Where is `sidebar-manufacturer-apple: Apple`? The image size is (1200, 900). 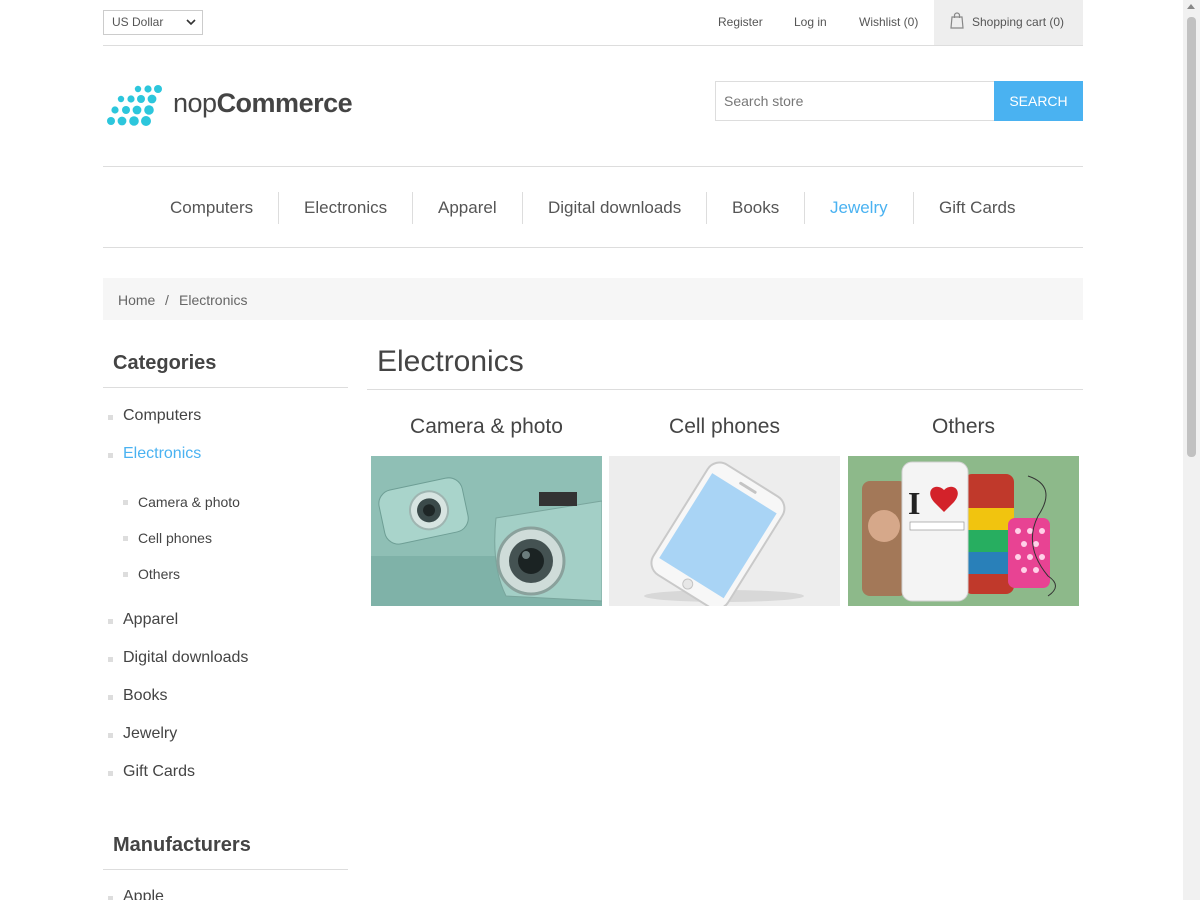 sidebar-manufacturer-apple: Apple is located at coordinates (143, 894).